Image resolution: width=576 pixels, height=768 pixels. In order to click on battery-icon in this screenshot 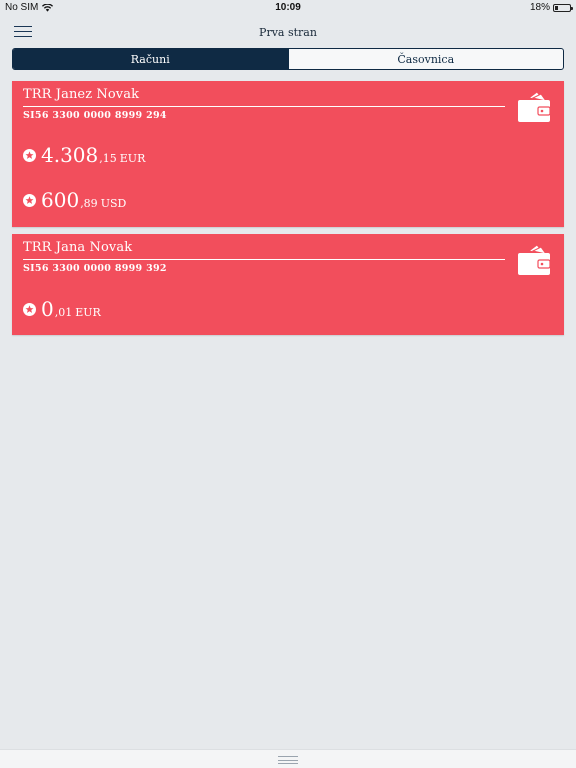, I will do `click(563, 7)`.